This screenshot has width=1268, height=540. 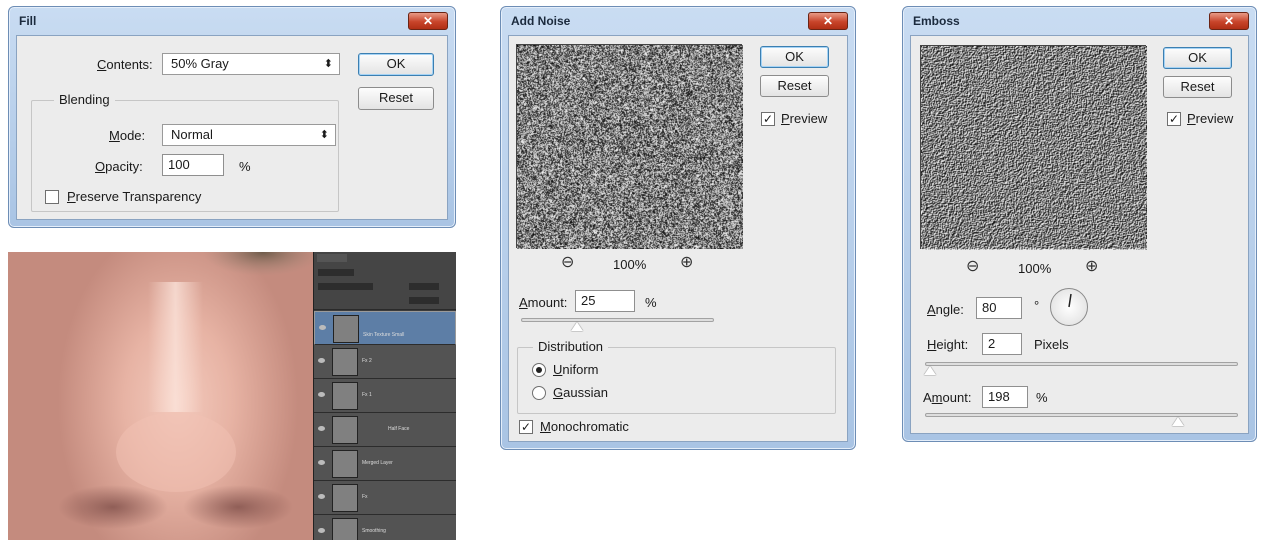 What do you see at coordinates (577, 326) in the screenshot?
I see `amount-slider-thumb` at bounding box center [577, 326].